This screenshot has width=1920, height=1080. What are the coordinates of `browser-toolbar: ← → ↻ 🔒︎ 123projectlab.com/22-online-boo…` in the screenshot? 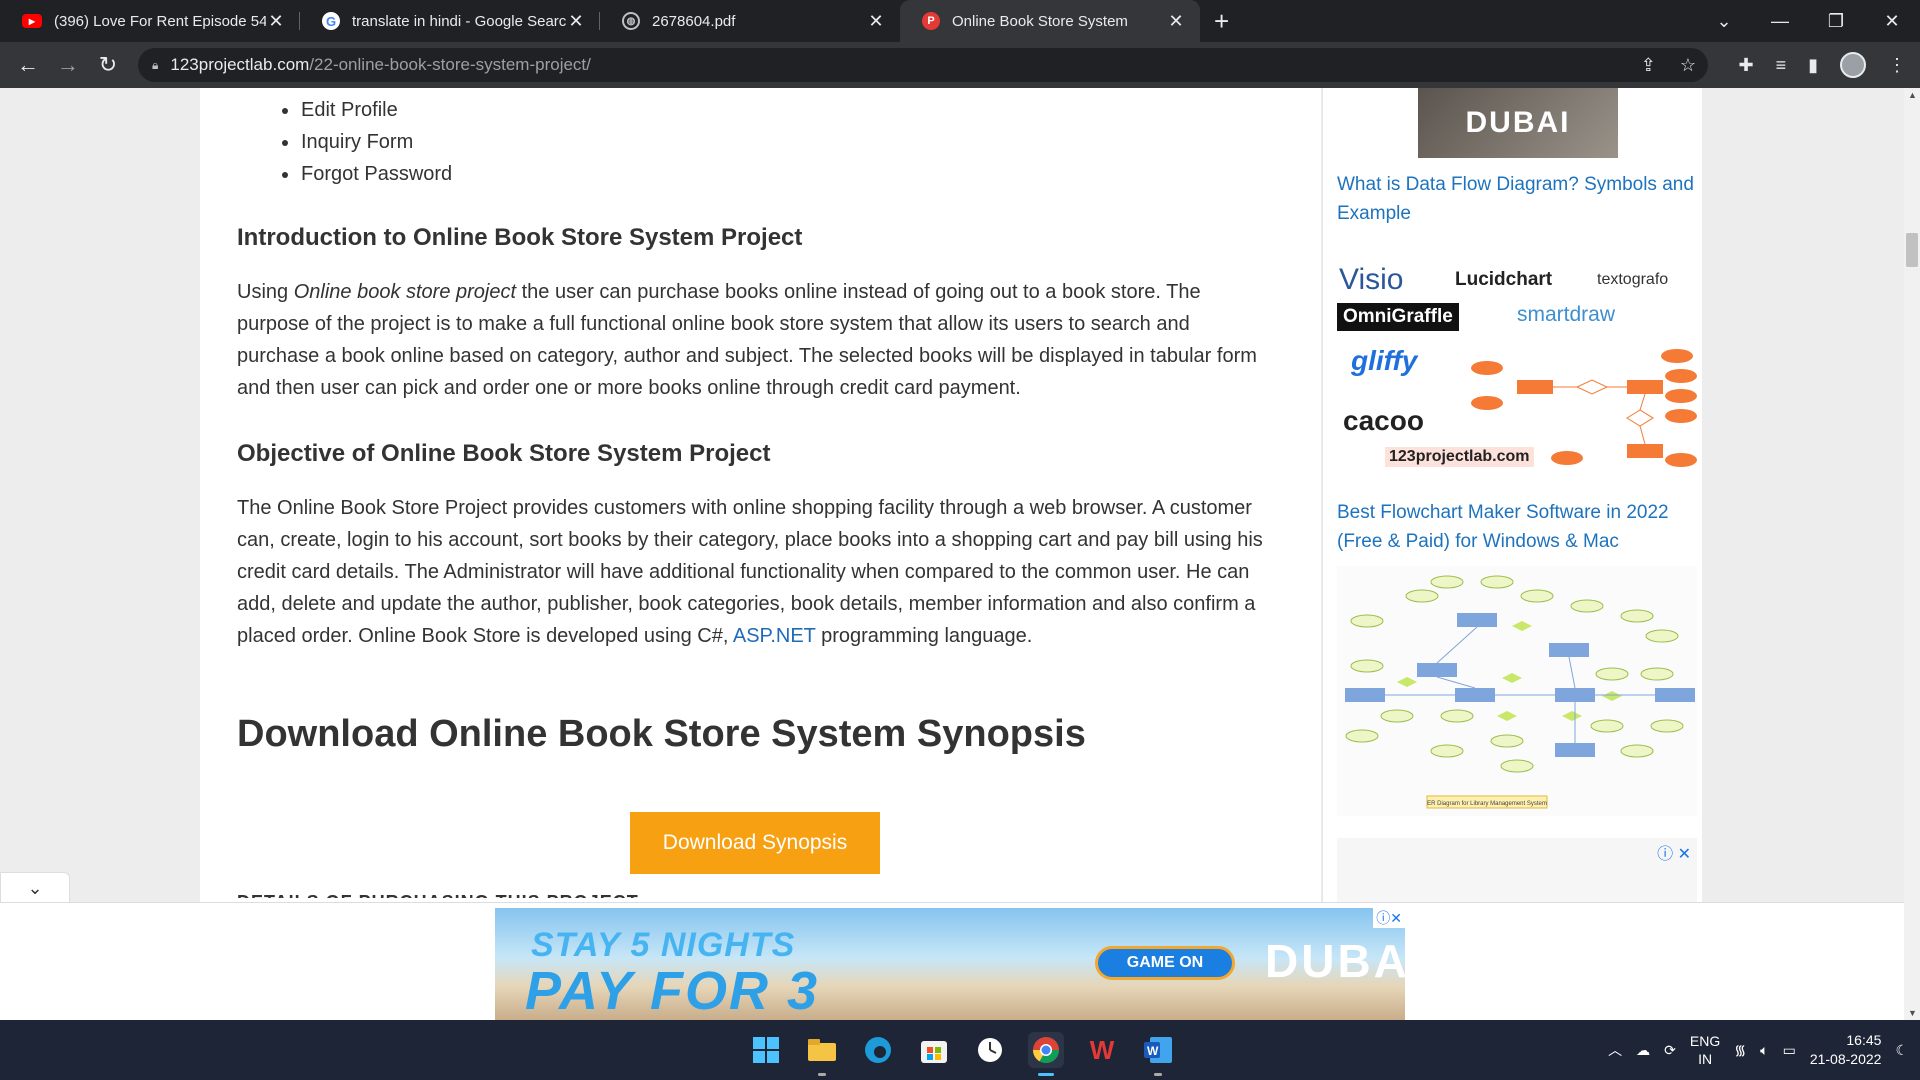 It's located at (960, 65).